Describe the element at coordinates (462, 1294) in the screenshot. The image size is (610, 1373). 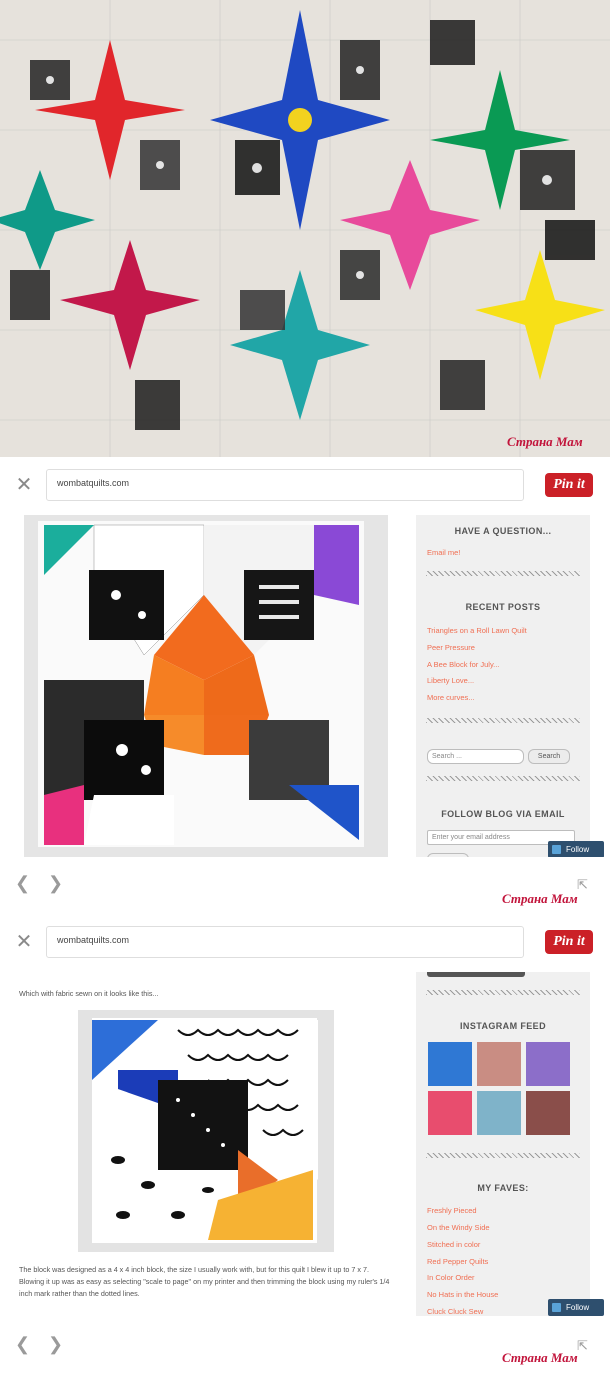
I see `fave-link: No Hats in the House` at that location.